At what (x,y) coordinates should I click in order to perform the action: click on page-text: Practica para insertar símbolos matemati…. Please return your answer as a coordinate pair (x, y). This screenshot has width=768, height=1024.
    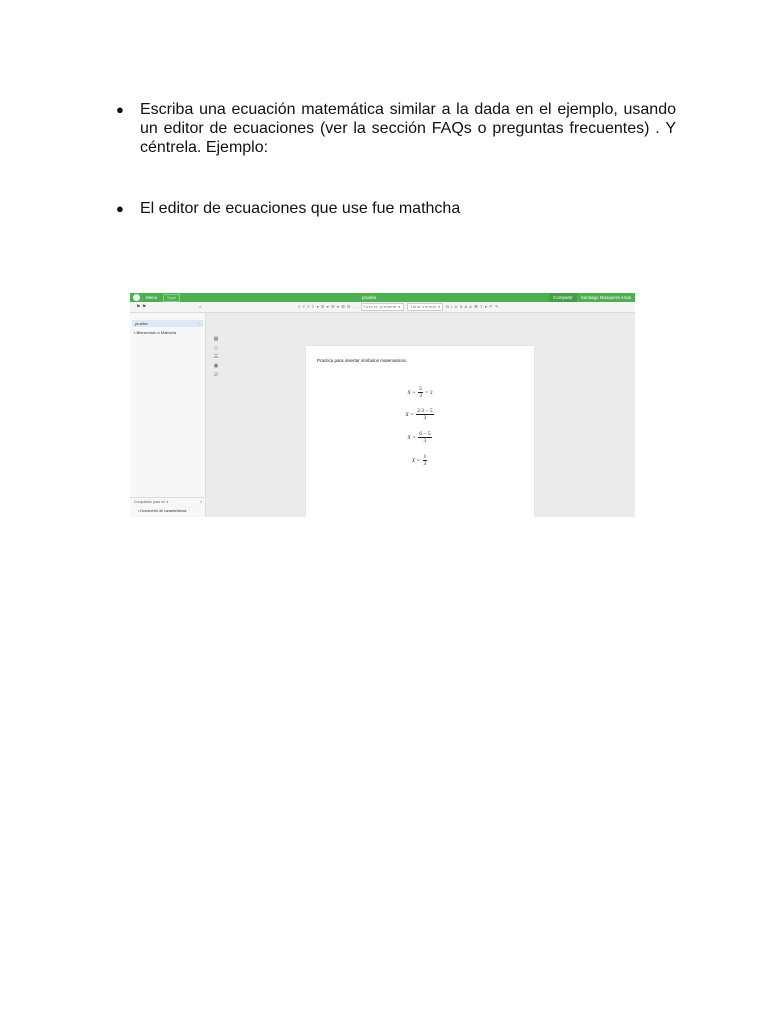
    Looking at the image, I should click on (362, 360).